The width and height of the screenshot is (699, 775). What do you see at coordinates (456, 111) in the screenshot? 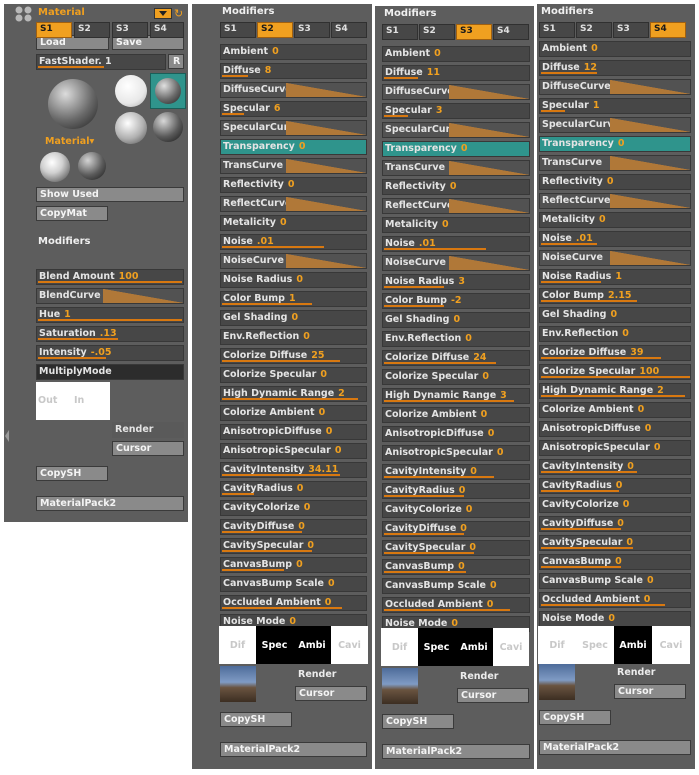
I see `specular-slider: Specular 3` at bounding box center [456, 111].